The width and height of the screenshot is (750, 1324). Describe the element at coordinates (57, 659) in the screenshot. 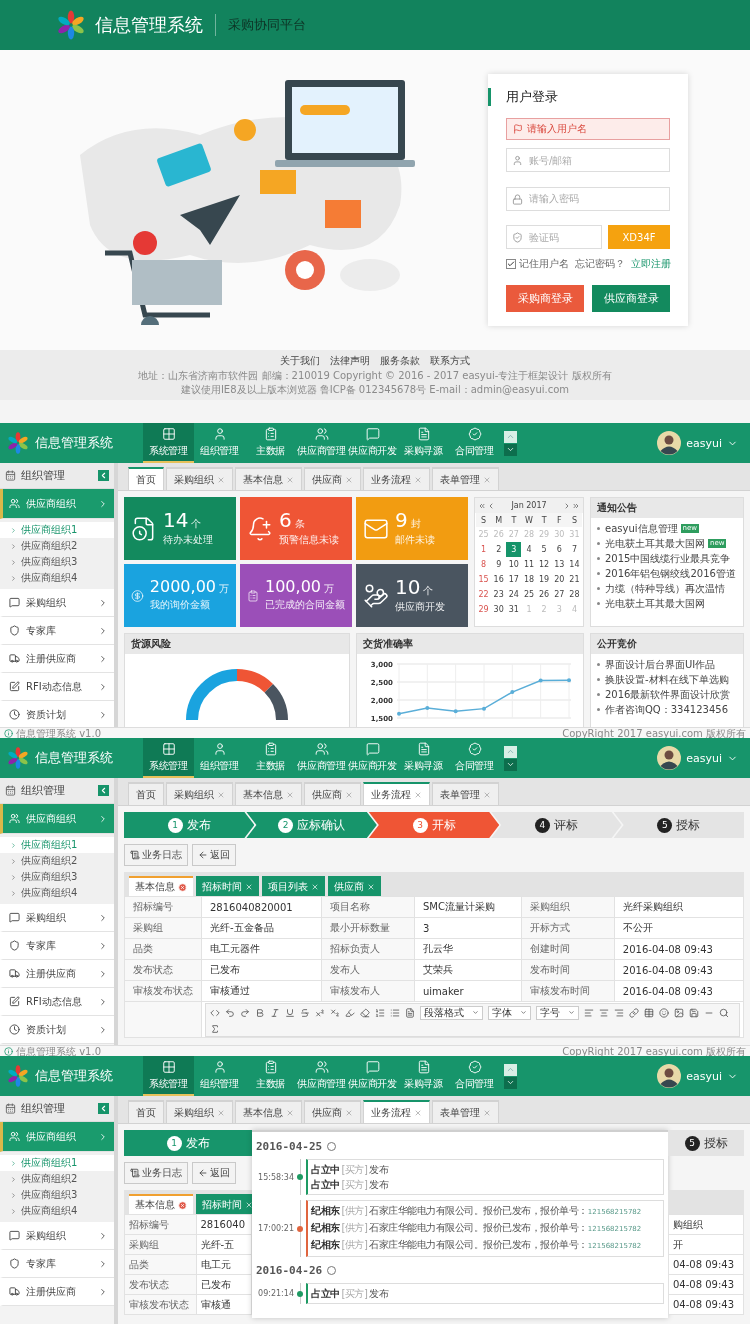

I see `sidebar-item: 注册供应商` at that location.